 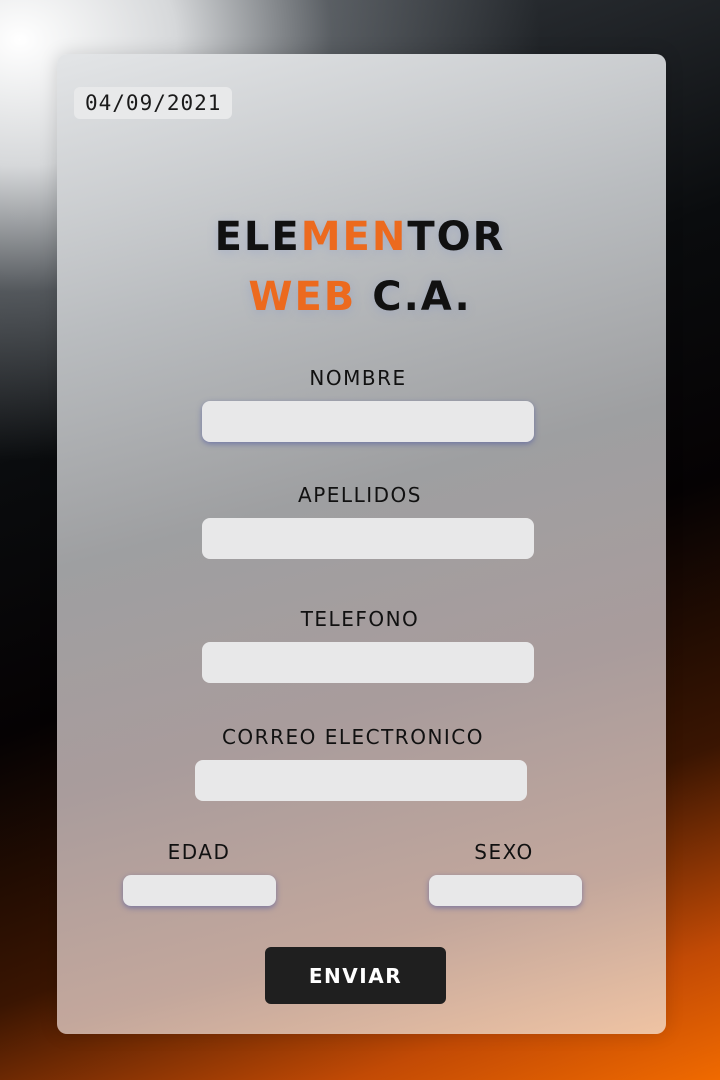 What do you see at coordinates (505, 890) in the screenshot?
I see `sexo-field` at bounding box center [505, 890].